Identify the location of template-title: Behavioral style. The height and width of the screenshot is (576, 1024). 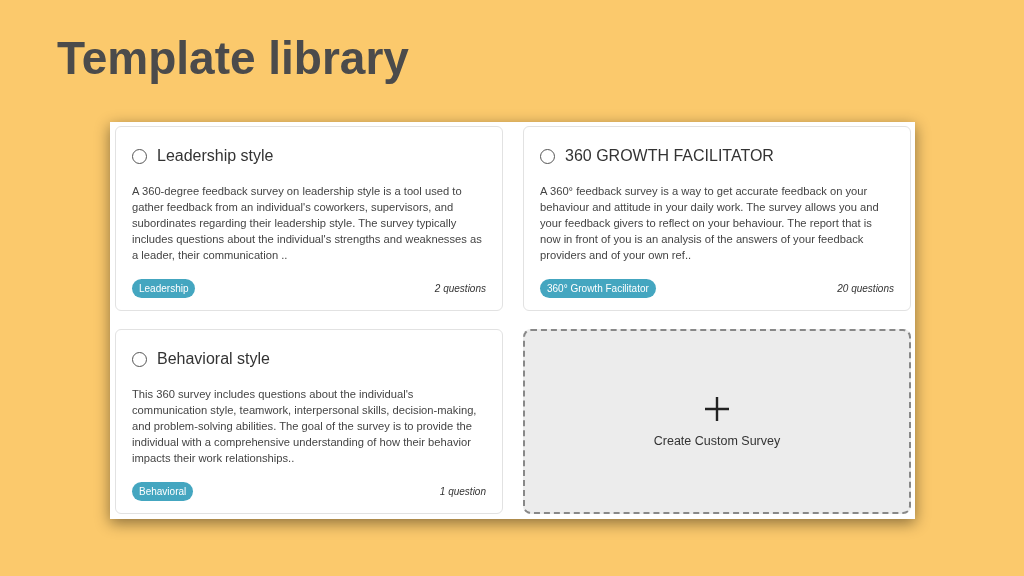
(213, 359).